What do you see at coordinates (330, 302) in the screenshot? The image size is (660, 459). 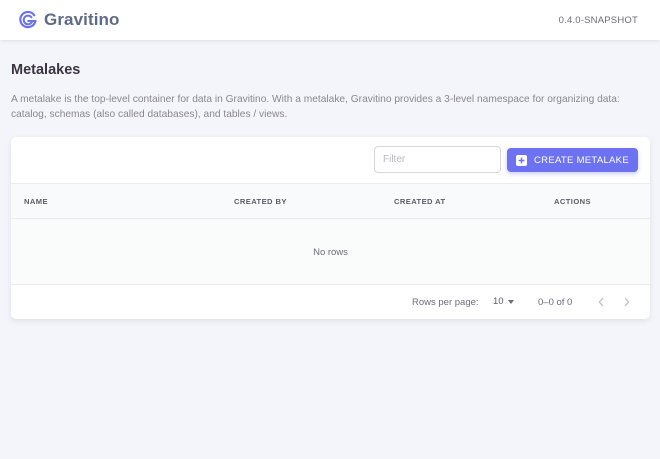 I see `table-pagination: Rows per page: 10 0–0 of 0` at bounding box center [330, 302].